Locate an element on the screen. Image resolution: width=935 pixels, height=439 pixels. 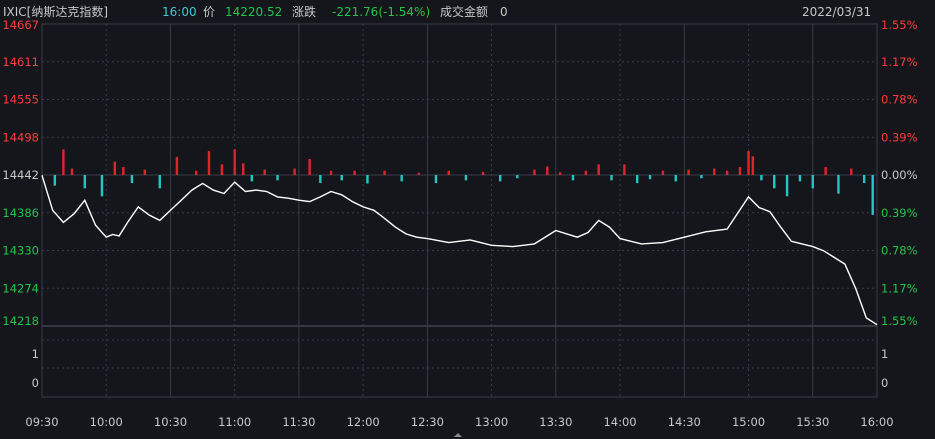
time-tick-label: 15:30 is located at coordinates (812, 422).